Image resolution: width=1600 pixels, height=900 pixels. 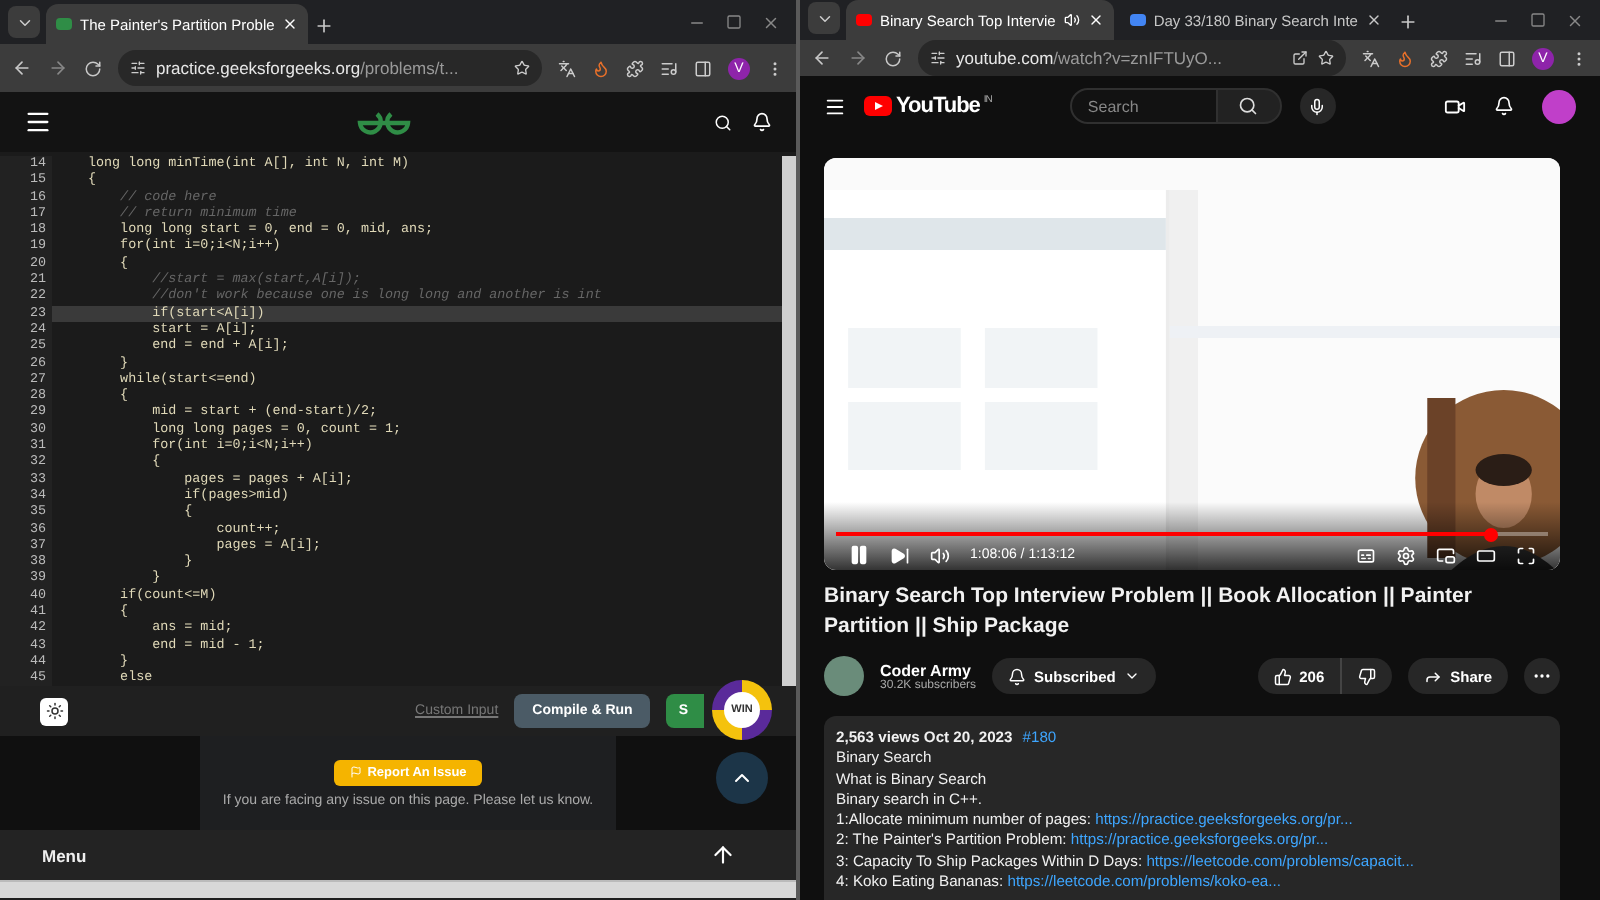 What do you see at coordinates (64, 855) in the screenshot?
I see `menu-label: Menu` at bounding box center [64, 855].